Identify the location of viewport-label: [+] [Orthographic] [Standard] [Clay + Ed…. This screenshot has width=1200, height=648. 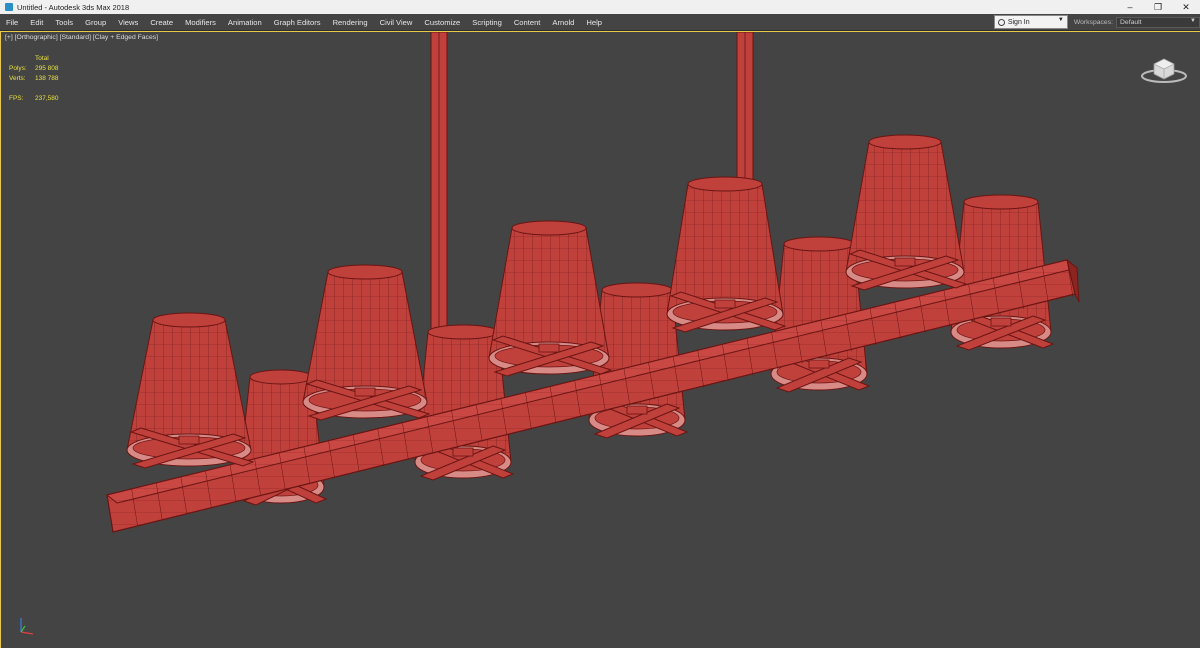
(81, 37).